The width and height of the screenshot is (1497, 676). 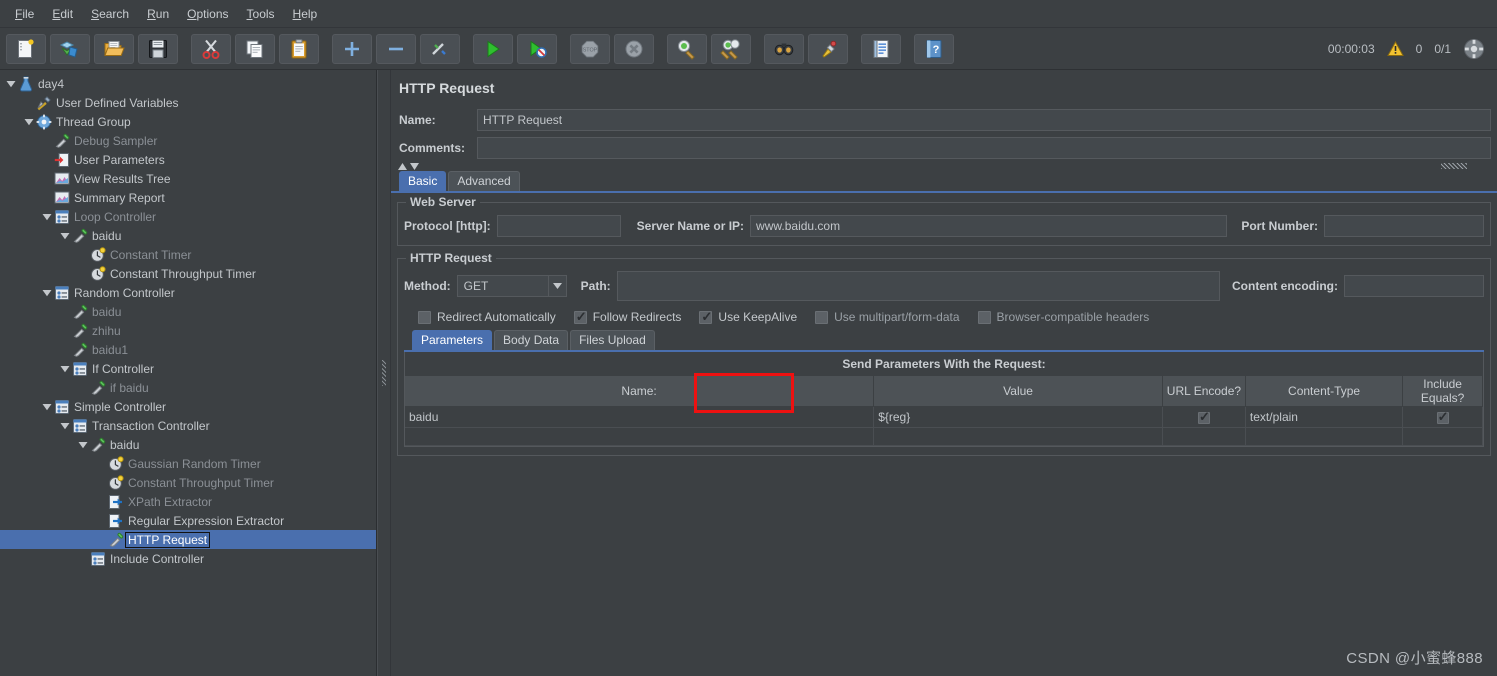 What do you see at coordinates (188, 292) in the screenshot?
I see `tree-node-random-controller: Random Controller` at bounding box center [188, 292].